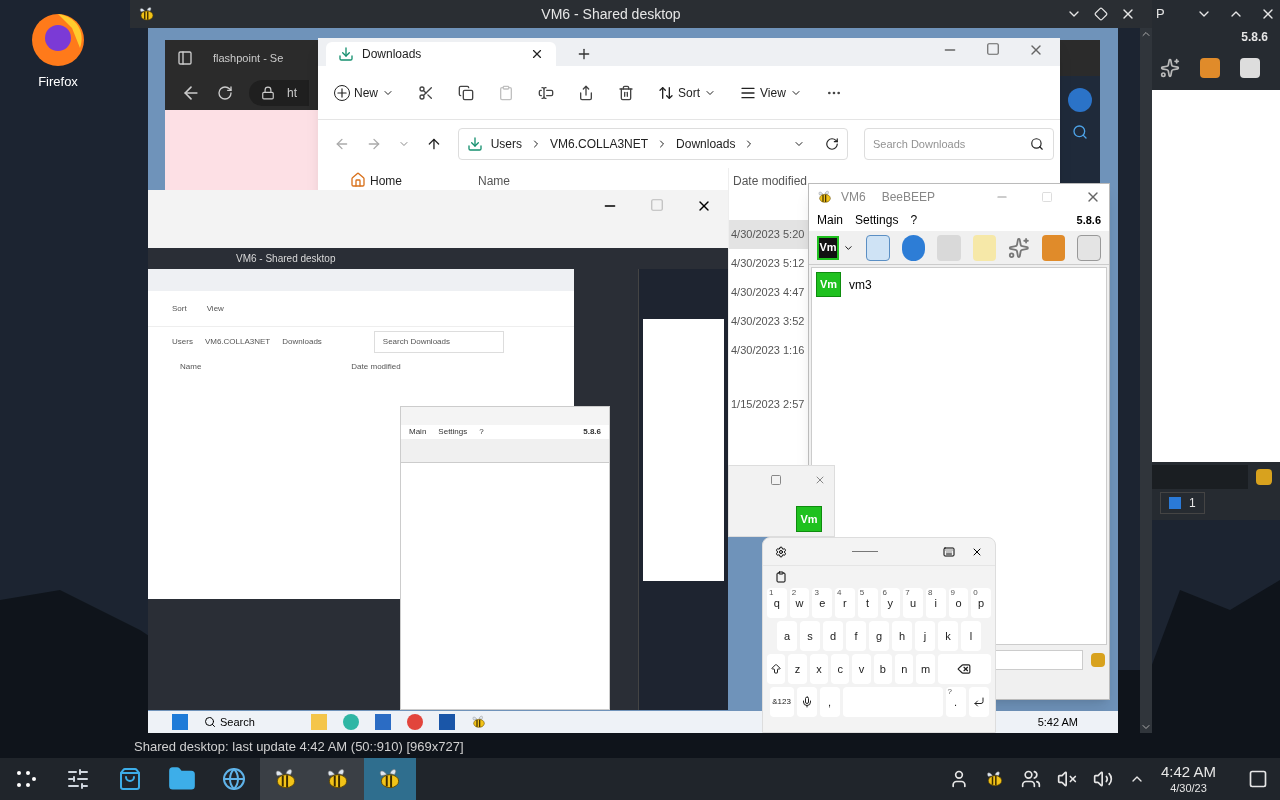 The height and width of the screenshot is (800, 1280). What do you see at coordinates (626, 92) in the screenshot?
I see `delete-icon` at bounding box center [626, 92].